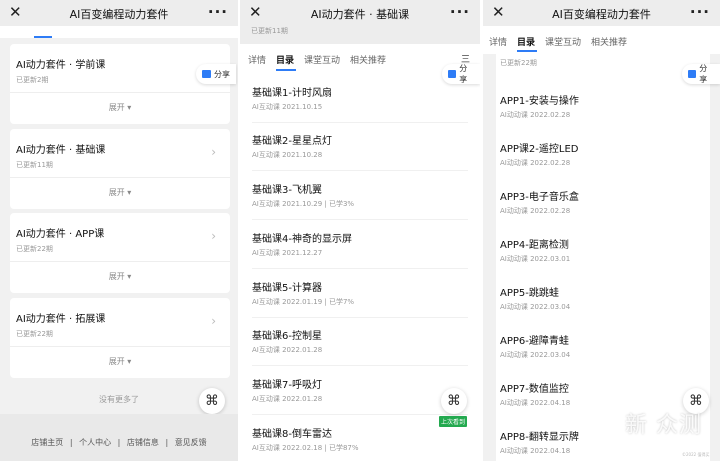 This screenshot has height=461, width=720. What do you see at coordinates (360, 108) in the screenshot?
I see `lesson-item: 基础课1-计时风扇 AI互动课 2021.10.15` at bounding box center [360, 108].